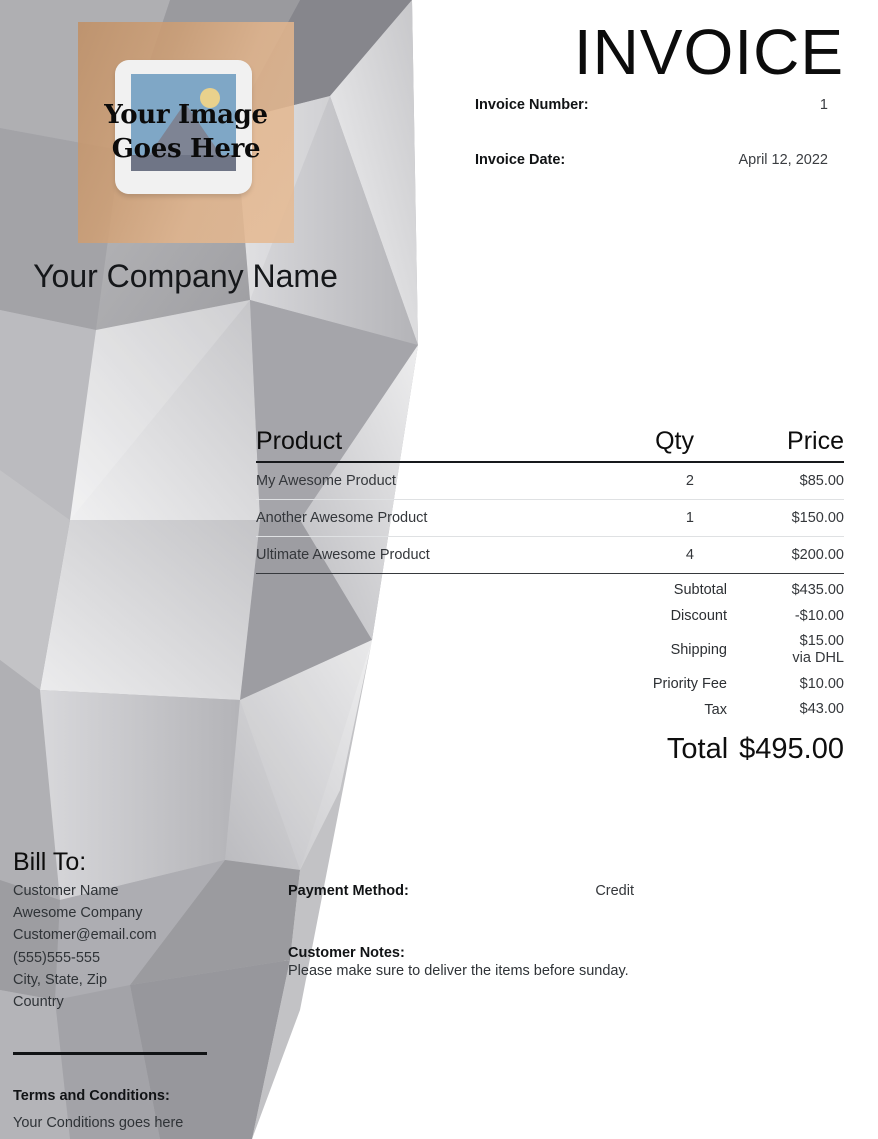 This screenshot has height=1139, width=878. I want to click on payment-method-value: Credit, so click(614, 891).